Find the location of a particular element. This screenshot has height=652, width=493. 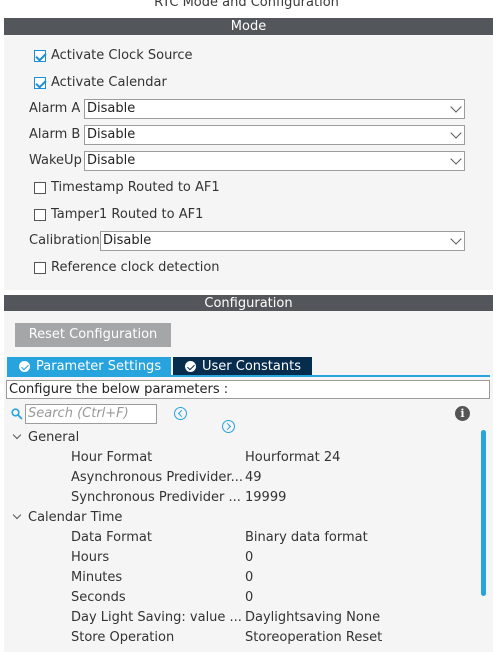

tab-underline is located at coordinates (248, 376).